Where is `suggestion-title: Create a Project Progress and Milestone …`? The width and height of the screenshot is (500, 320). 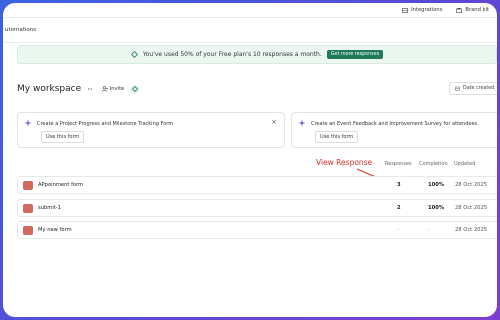 suggestion-title: Create a Project Progress and Milestone … is located at coordinates (105, 124).